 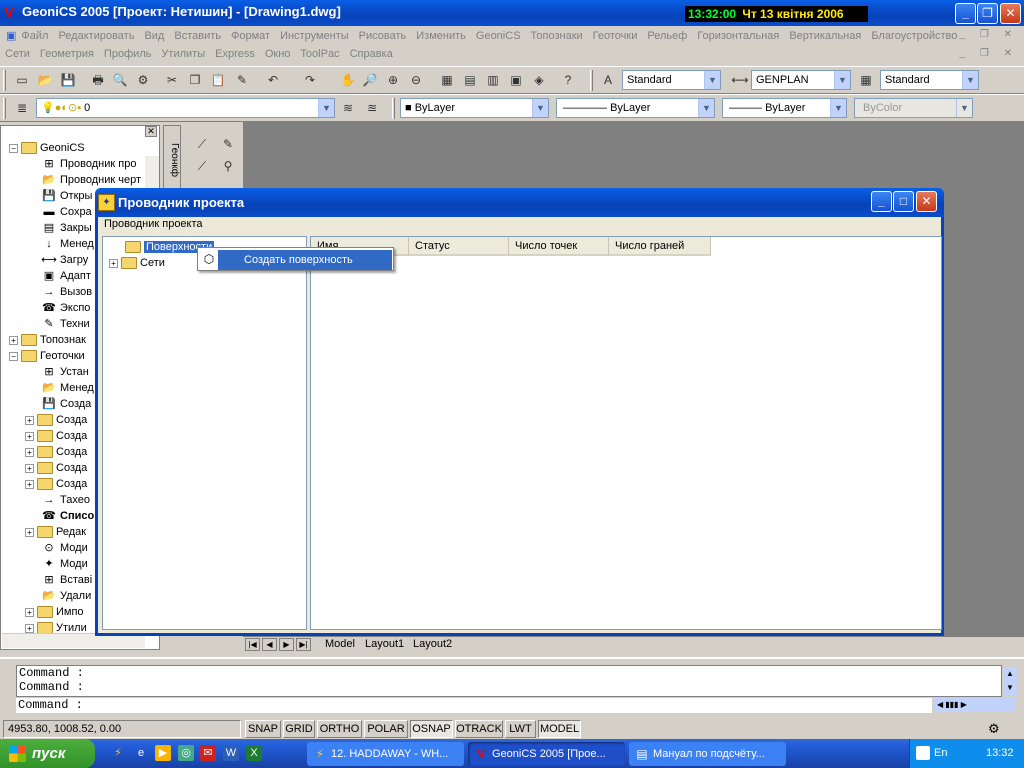 I want to click on tree-item: − Геоточки, so click(x=47, y=356).